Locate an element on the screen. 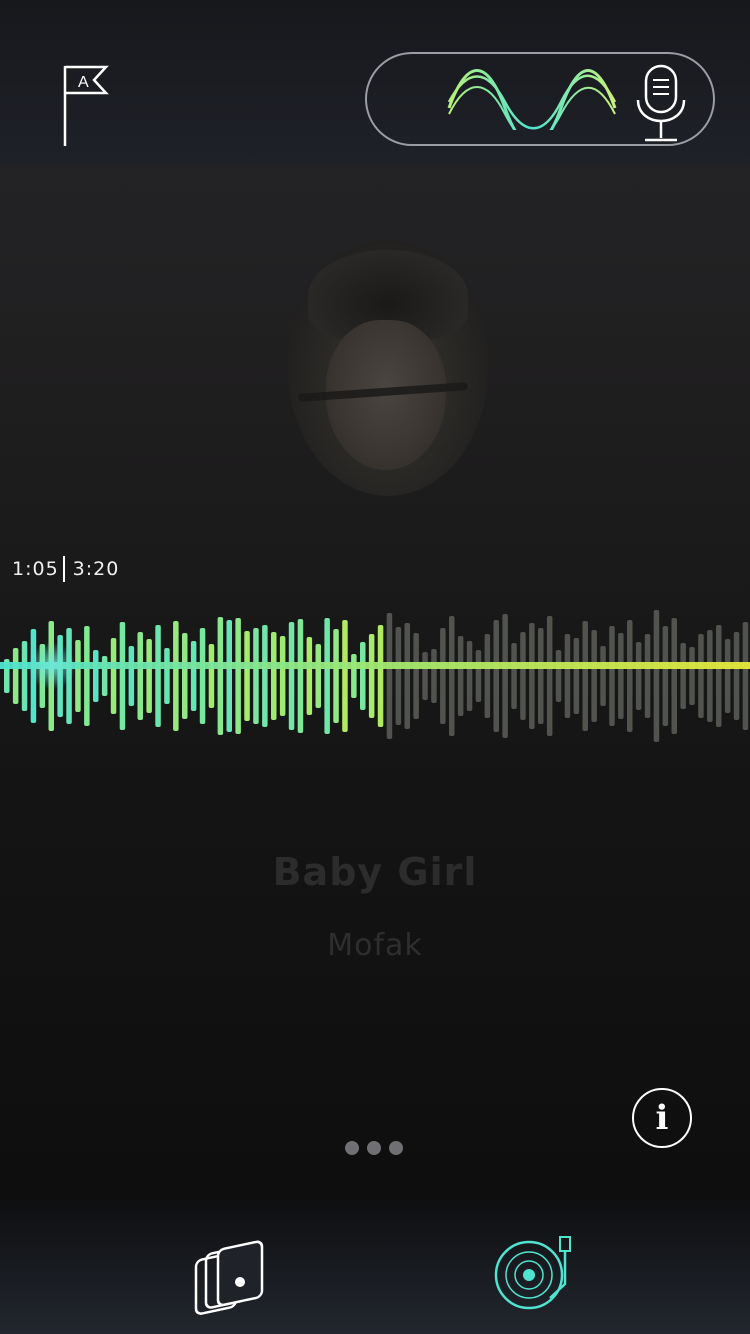 The width and height of the screenshot is (750, 1334). top-bar: A is located at coordinates (375, 82).